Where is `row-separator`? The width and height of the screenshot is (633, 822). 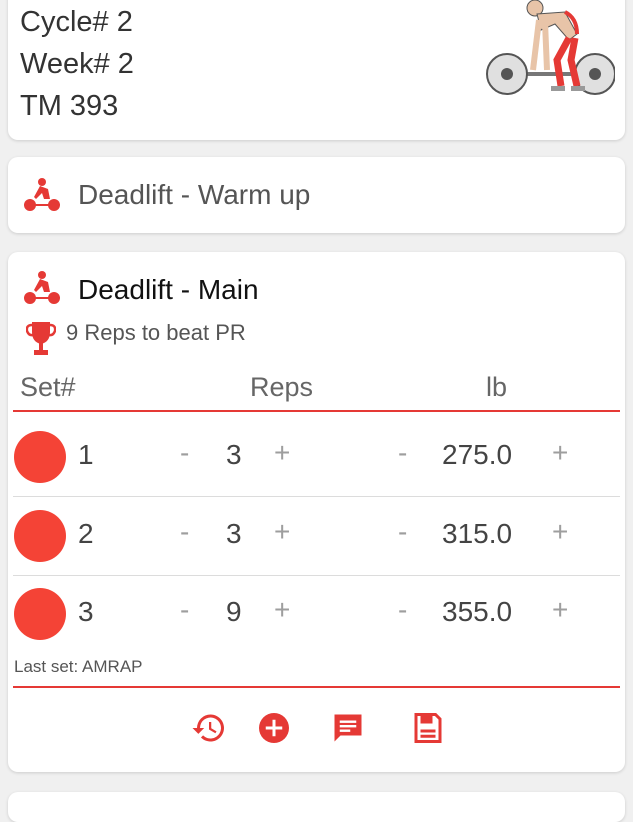
row-separator is located at coordinates (316, 496).